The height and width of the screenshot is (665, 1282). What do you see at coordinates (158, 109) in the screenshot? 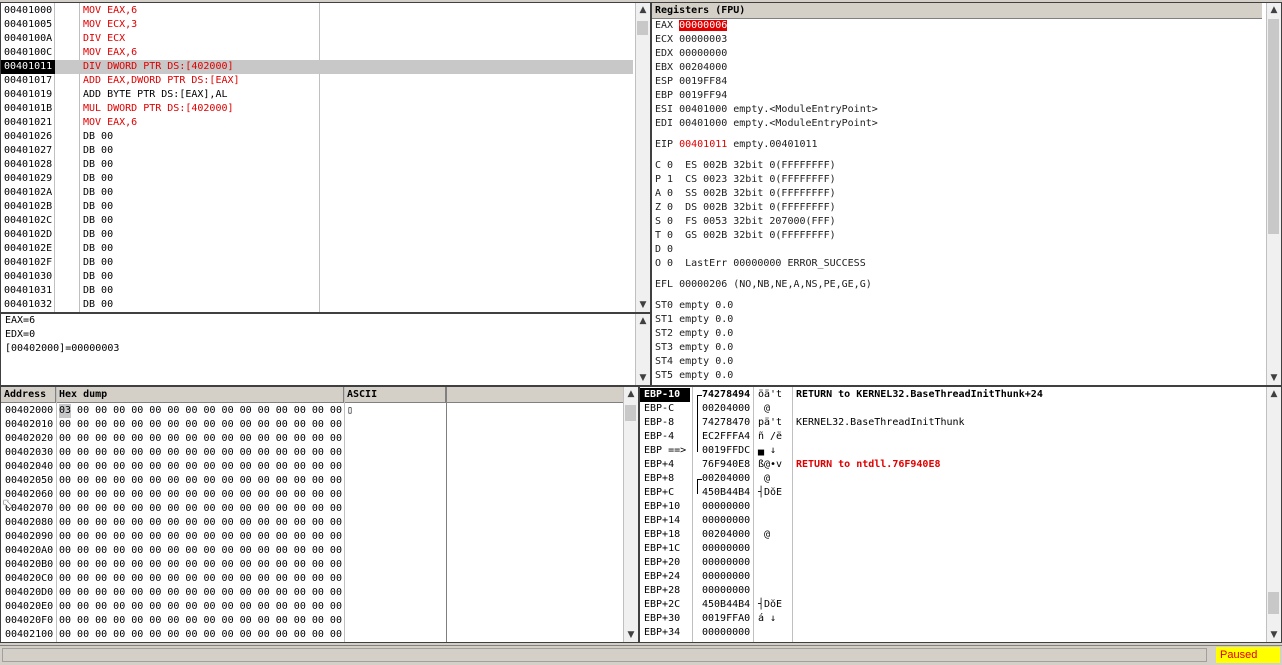
I see `disasm-instruction: MUL DWORD PTR DS:[402000]` at bounding box center [158, 109].